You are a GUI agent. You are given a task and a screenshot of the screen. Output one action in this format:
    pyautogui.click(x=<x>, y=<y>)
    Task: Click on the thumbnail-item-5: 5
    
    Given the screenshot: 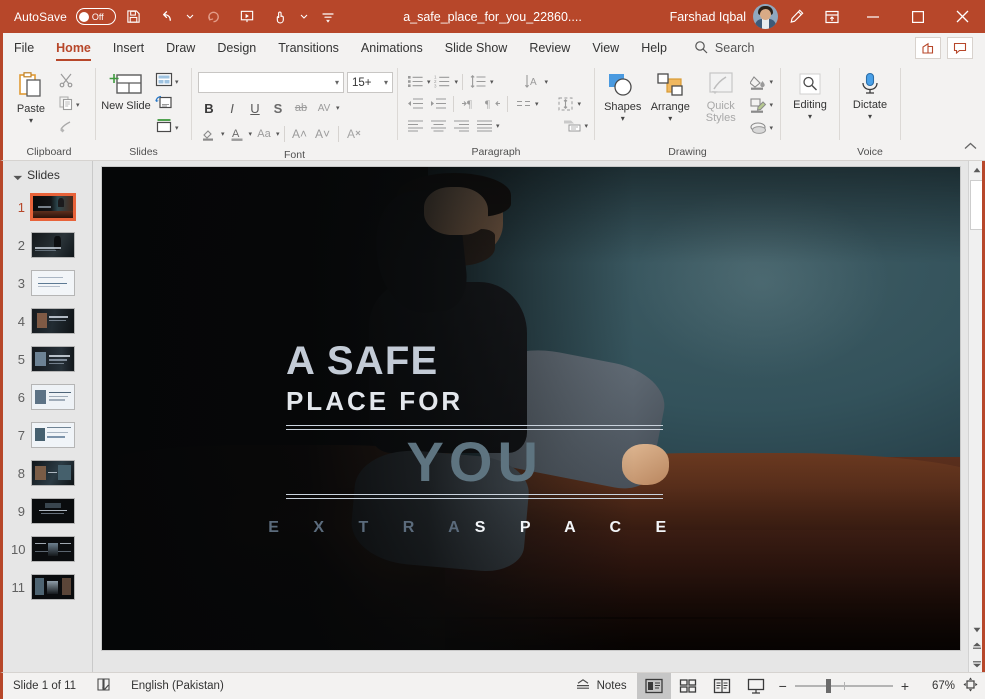 What is the action you would take?
    pyautogui.click(x=47, y=359)
    